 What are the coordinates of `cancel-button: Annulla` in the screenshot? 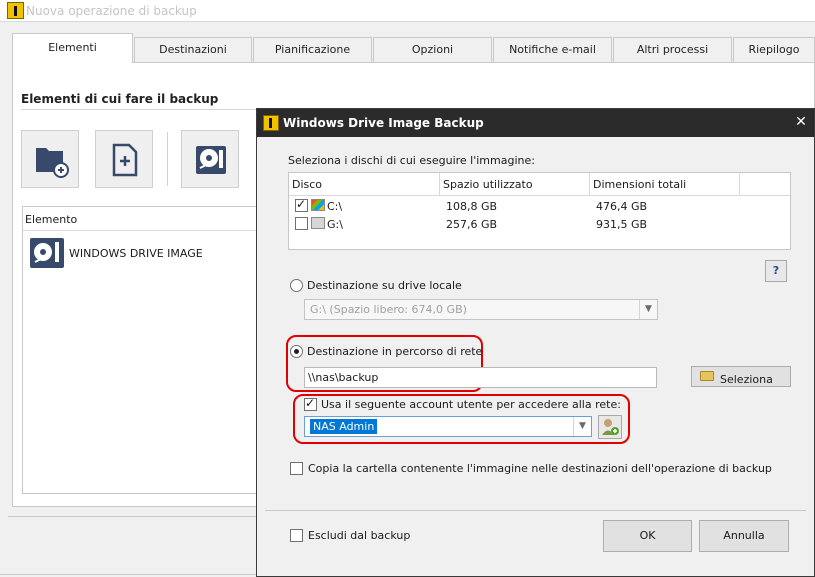 It's located at (744, 536).